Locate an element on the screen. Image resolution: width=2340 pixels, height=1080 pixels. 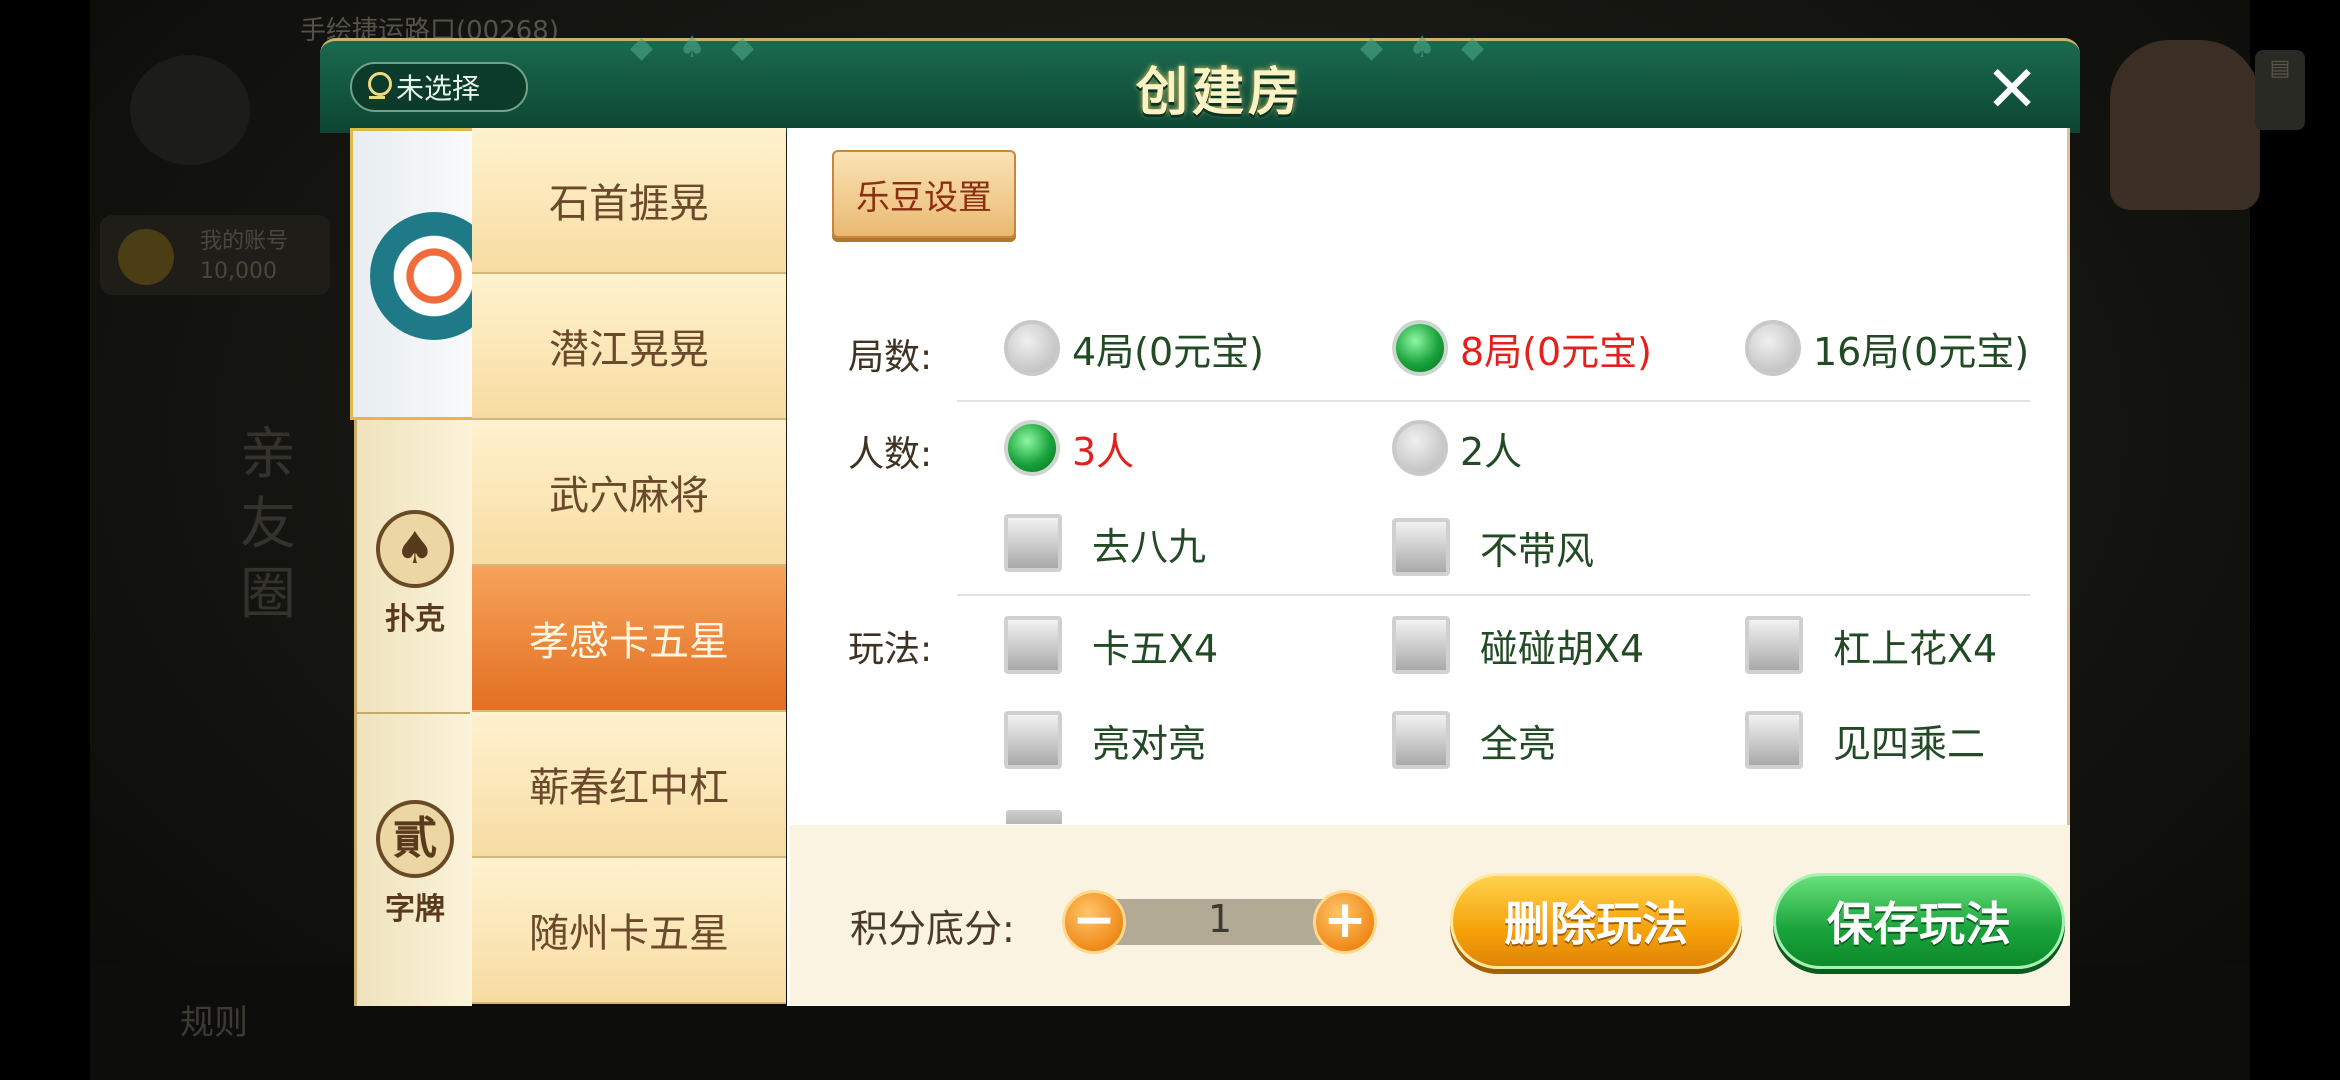
category-tab-zipai: 貳 字牌 is located at coordinates (415, 863).